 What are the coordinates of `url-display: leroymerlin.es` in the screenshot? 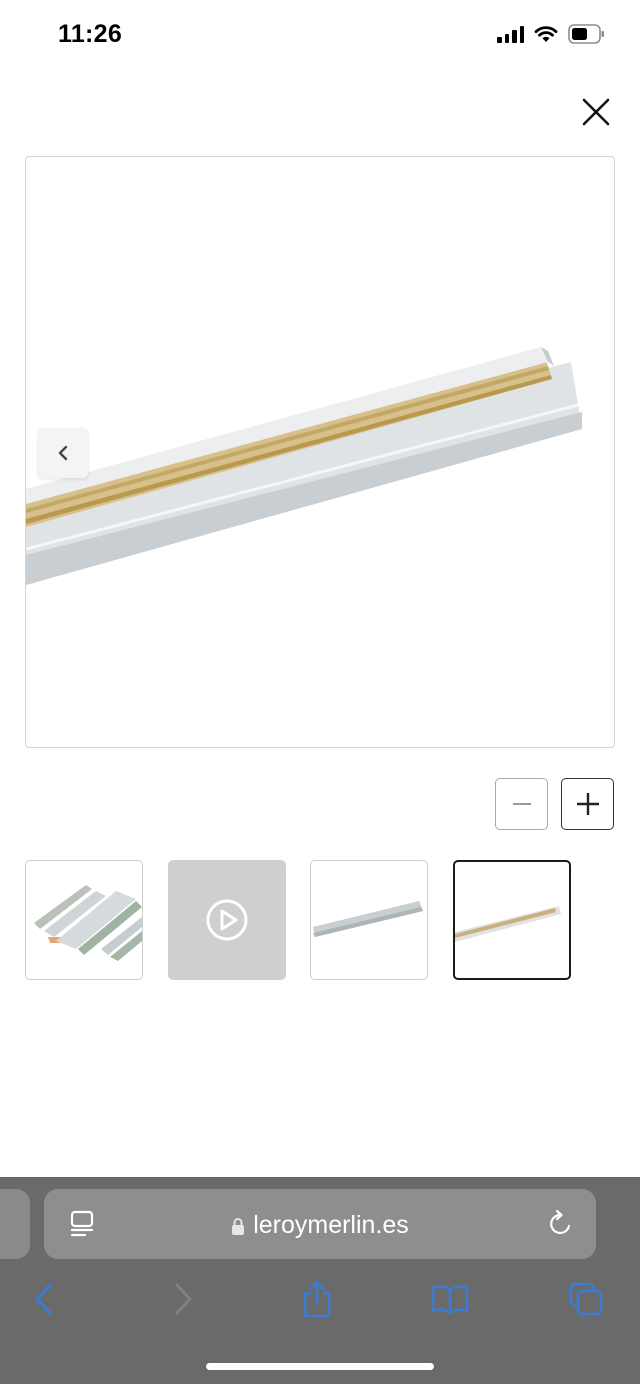 It's located at (320, 1225).